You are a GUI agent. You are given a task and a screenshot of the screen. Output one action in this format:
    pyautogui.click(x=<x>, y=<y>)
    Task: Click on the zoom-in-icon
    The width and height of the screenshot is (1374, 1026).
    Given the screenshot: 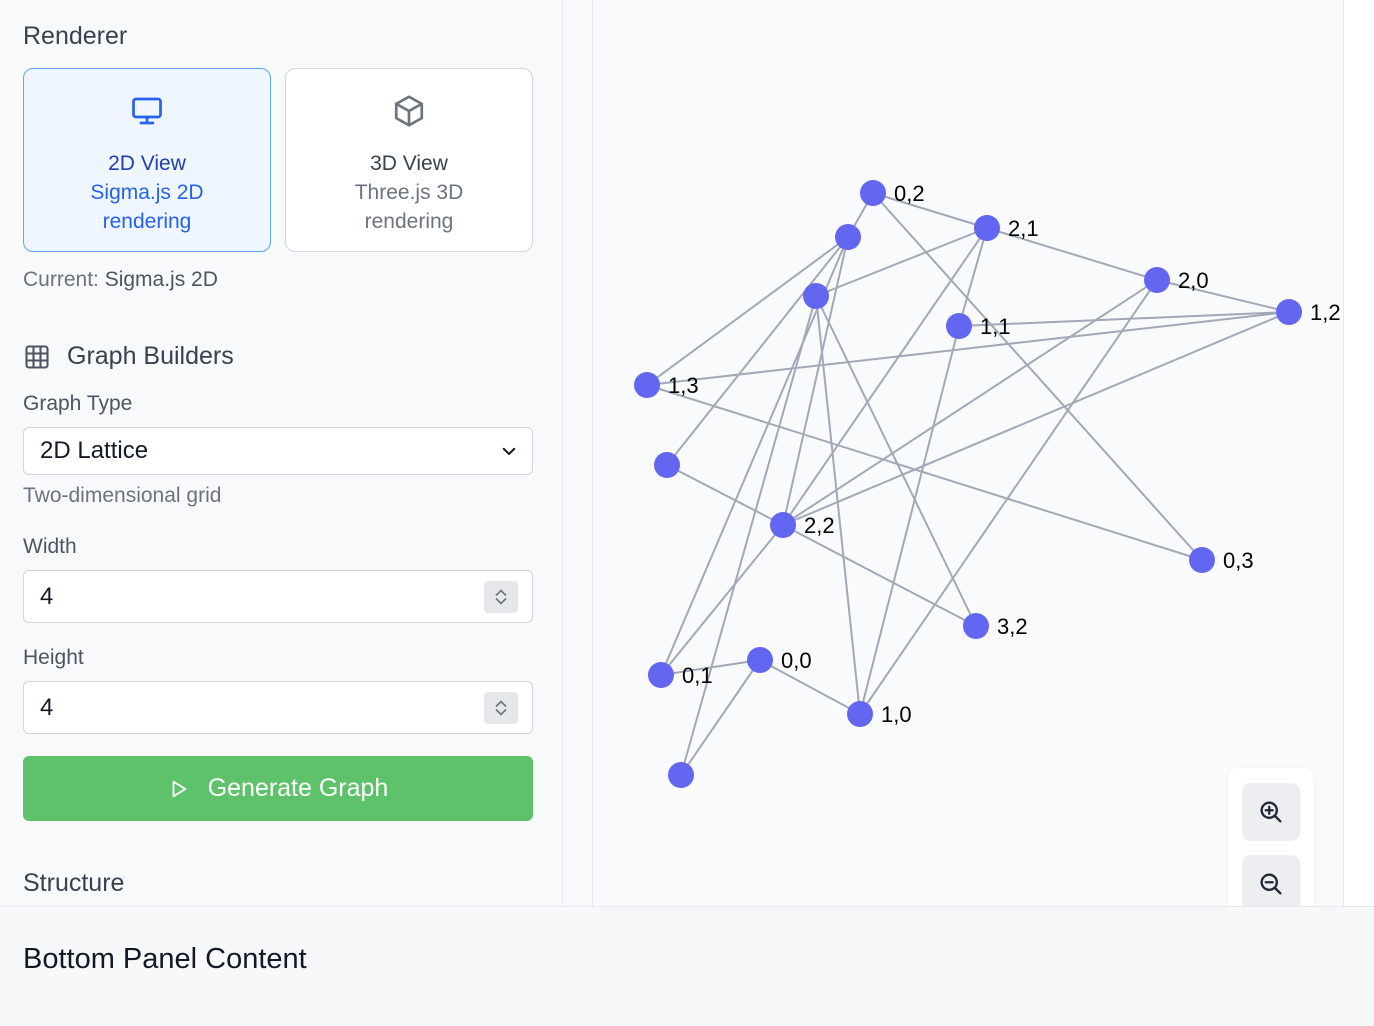 What is the action you would take?
    pyautogui.click(x=1271, y=812)
    